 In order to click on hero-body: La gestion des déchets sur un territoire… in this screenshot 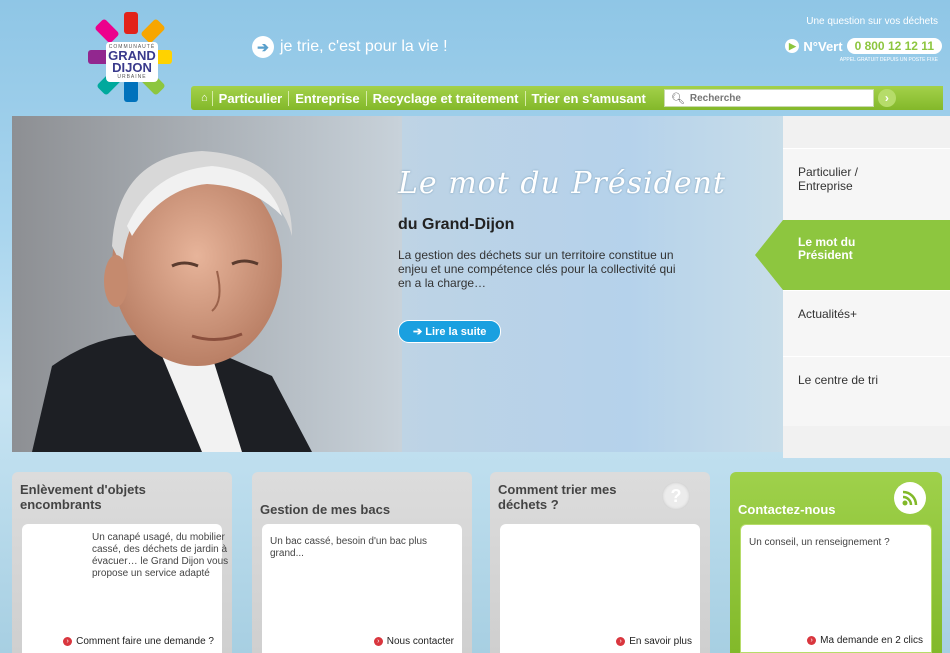, I will do `click(537, 269)`.